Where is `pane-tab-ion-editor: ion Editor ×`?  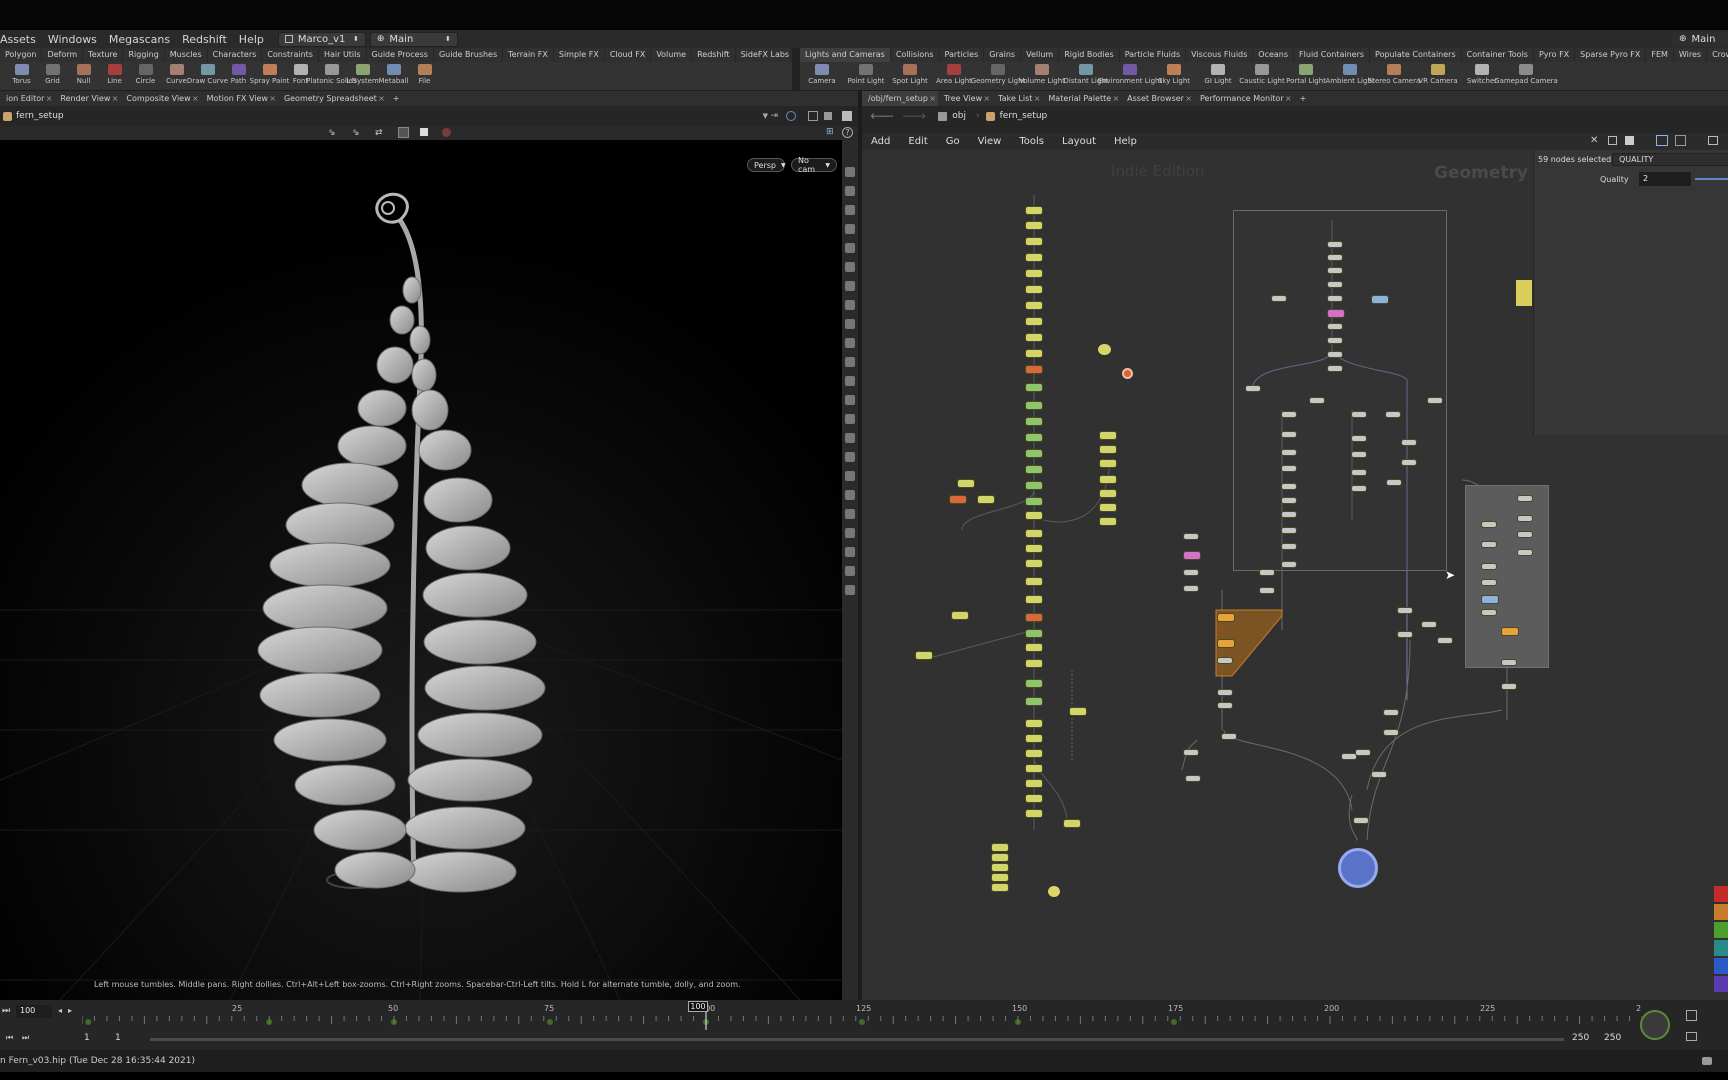 pane-tab-ion-editor: ion Editor × is located at coordinates (27, 98).